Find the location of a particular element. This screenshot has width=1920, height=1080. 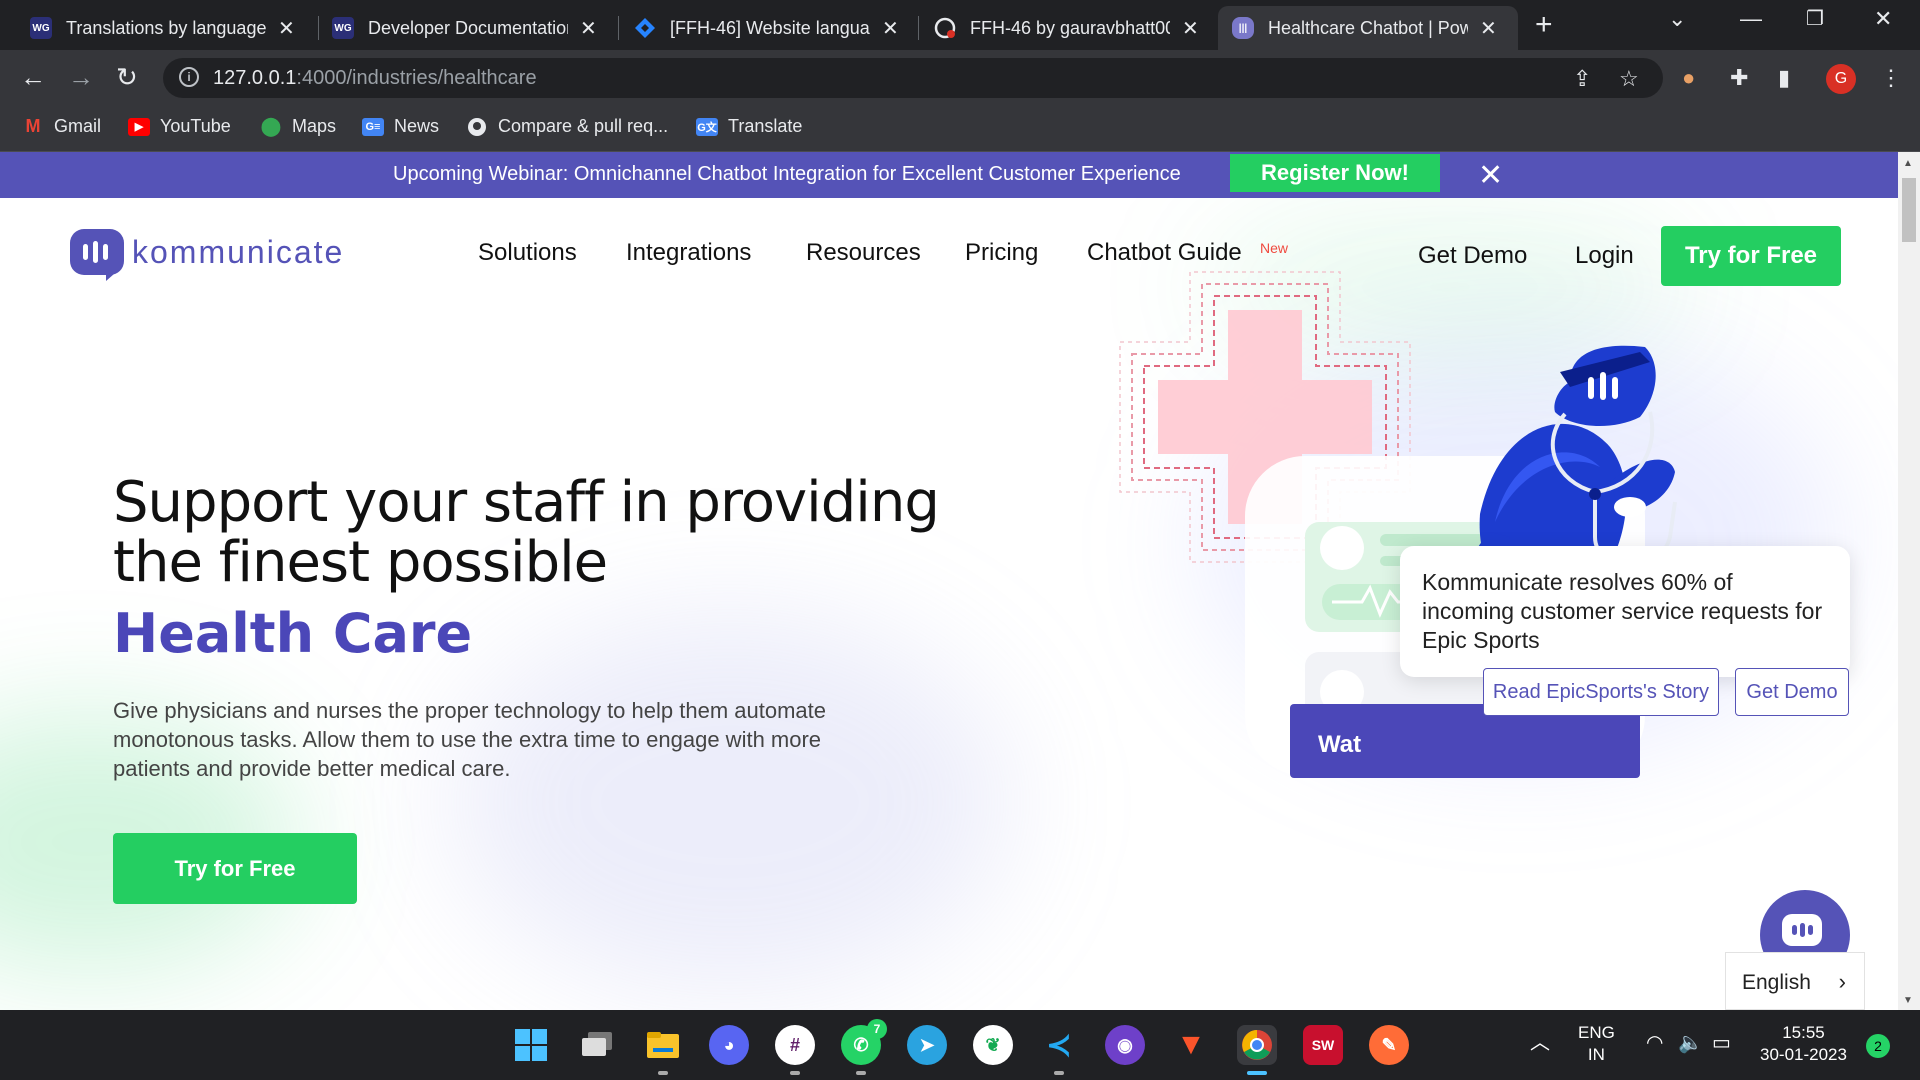

side-panel-icon: ▮ is located at coordinates (1784, 78).